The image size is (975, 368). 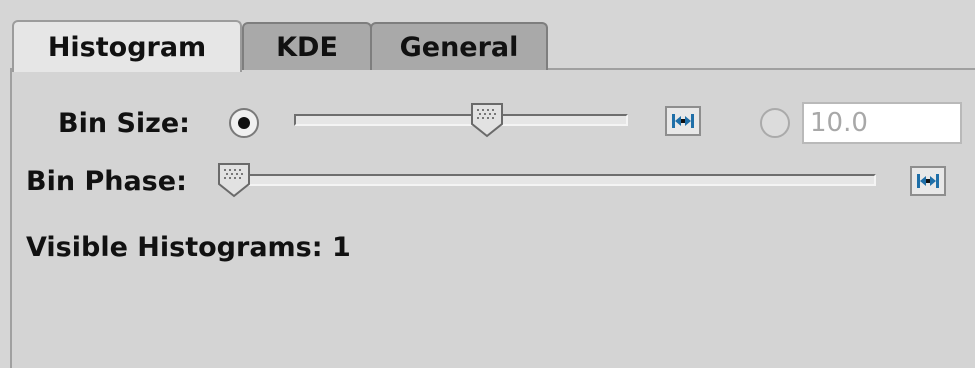 I want to click on tab-label: KDE, so click(x=307, y=47).